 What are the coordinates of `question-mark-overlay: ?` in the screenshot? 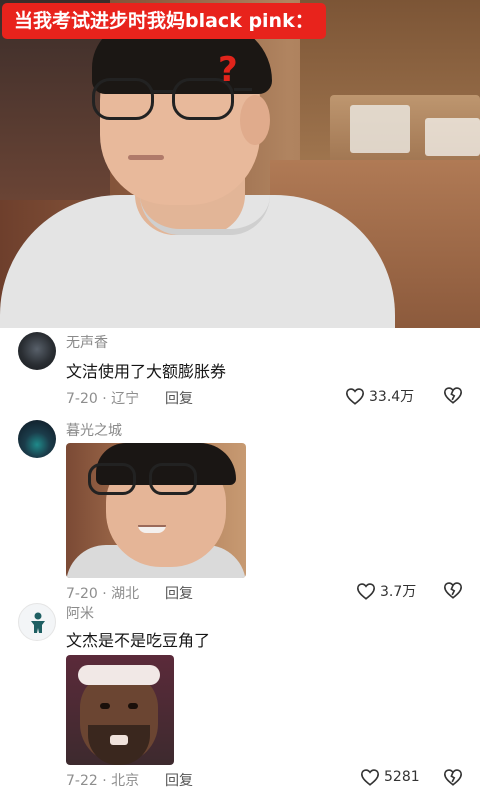 It's located at (228, 70).